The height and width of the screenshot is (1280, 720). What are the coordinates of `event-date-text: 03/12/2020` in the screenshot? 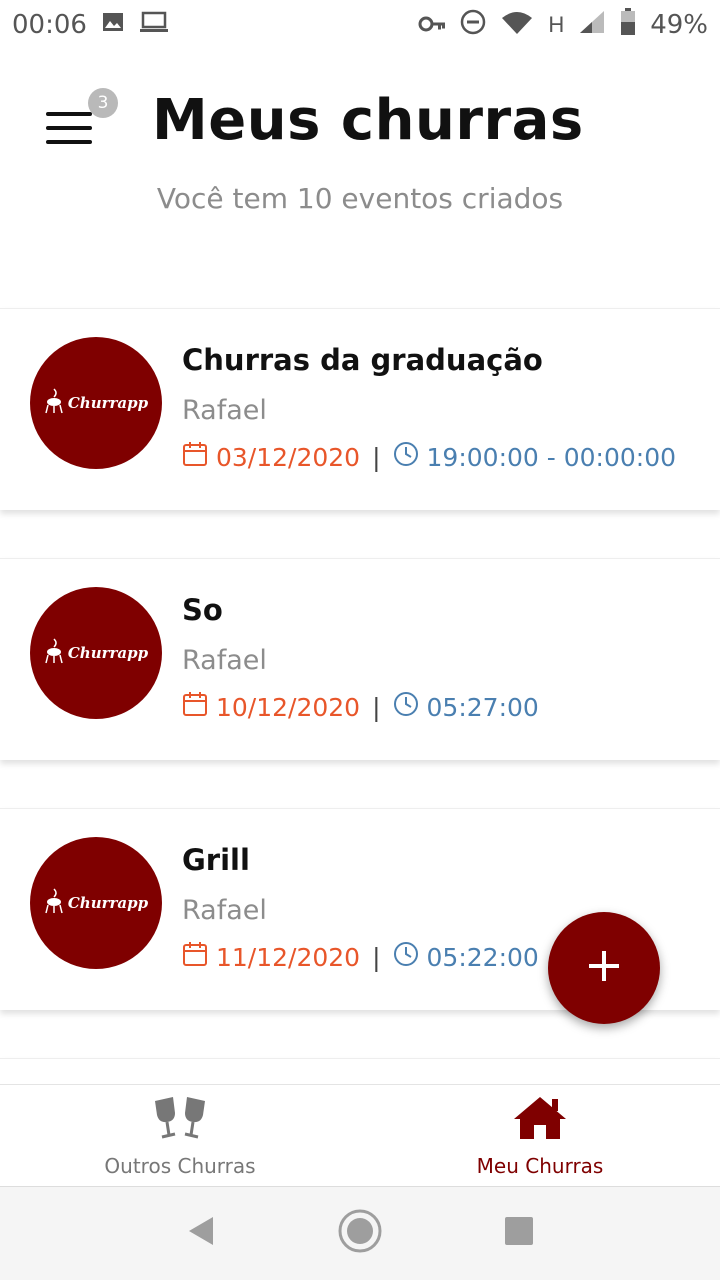 It's located at (288, 457).